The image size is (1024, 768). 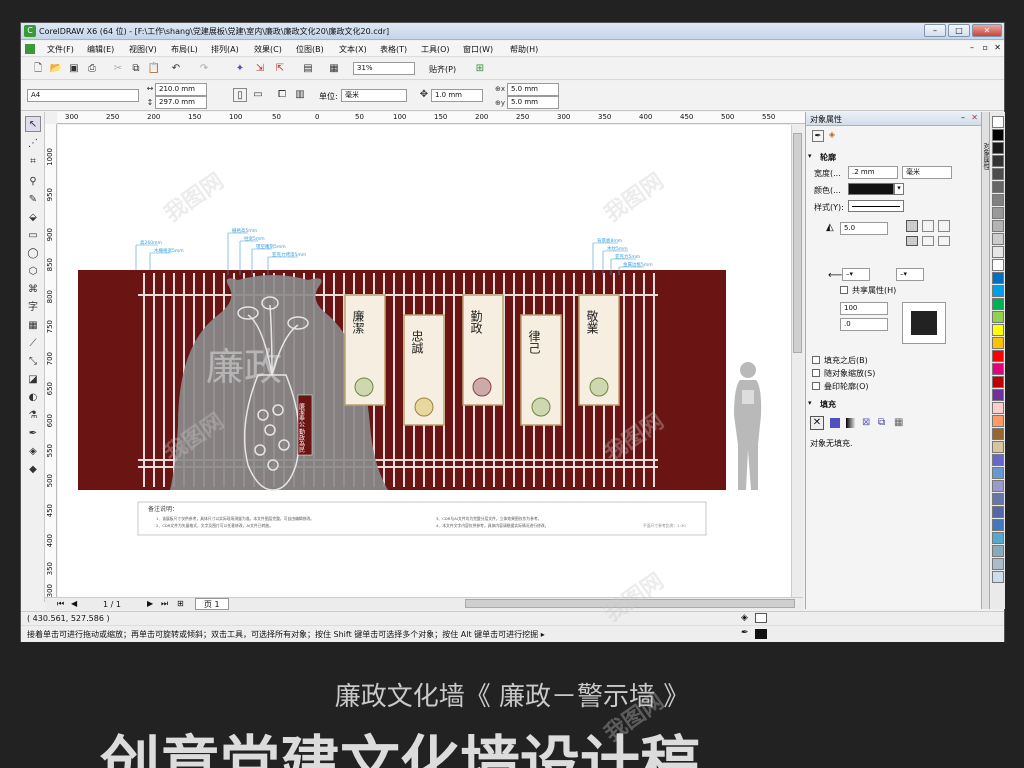 What do you see at coordinates (817, 423) in the screenshot?
I see `no-fill-icon: ✕` at bounding box center [817, 423].